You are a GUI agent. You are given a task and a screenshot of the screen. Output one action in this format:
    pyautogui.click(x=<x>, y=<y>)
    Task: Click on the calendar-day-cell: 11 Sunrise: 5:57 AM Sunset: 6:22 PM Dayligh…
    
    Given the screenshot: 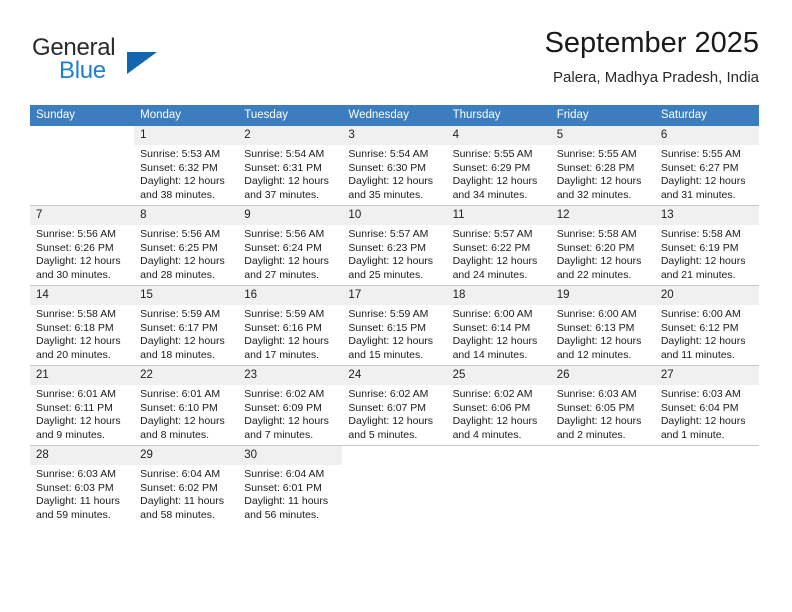 What is the action you would take?
    pyautogui.click(x=498, y=245)
    